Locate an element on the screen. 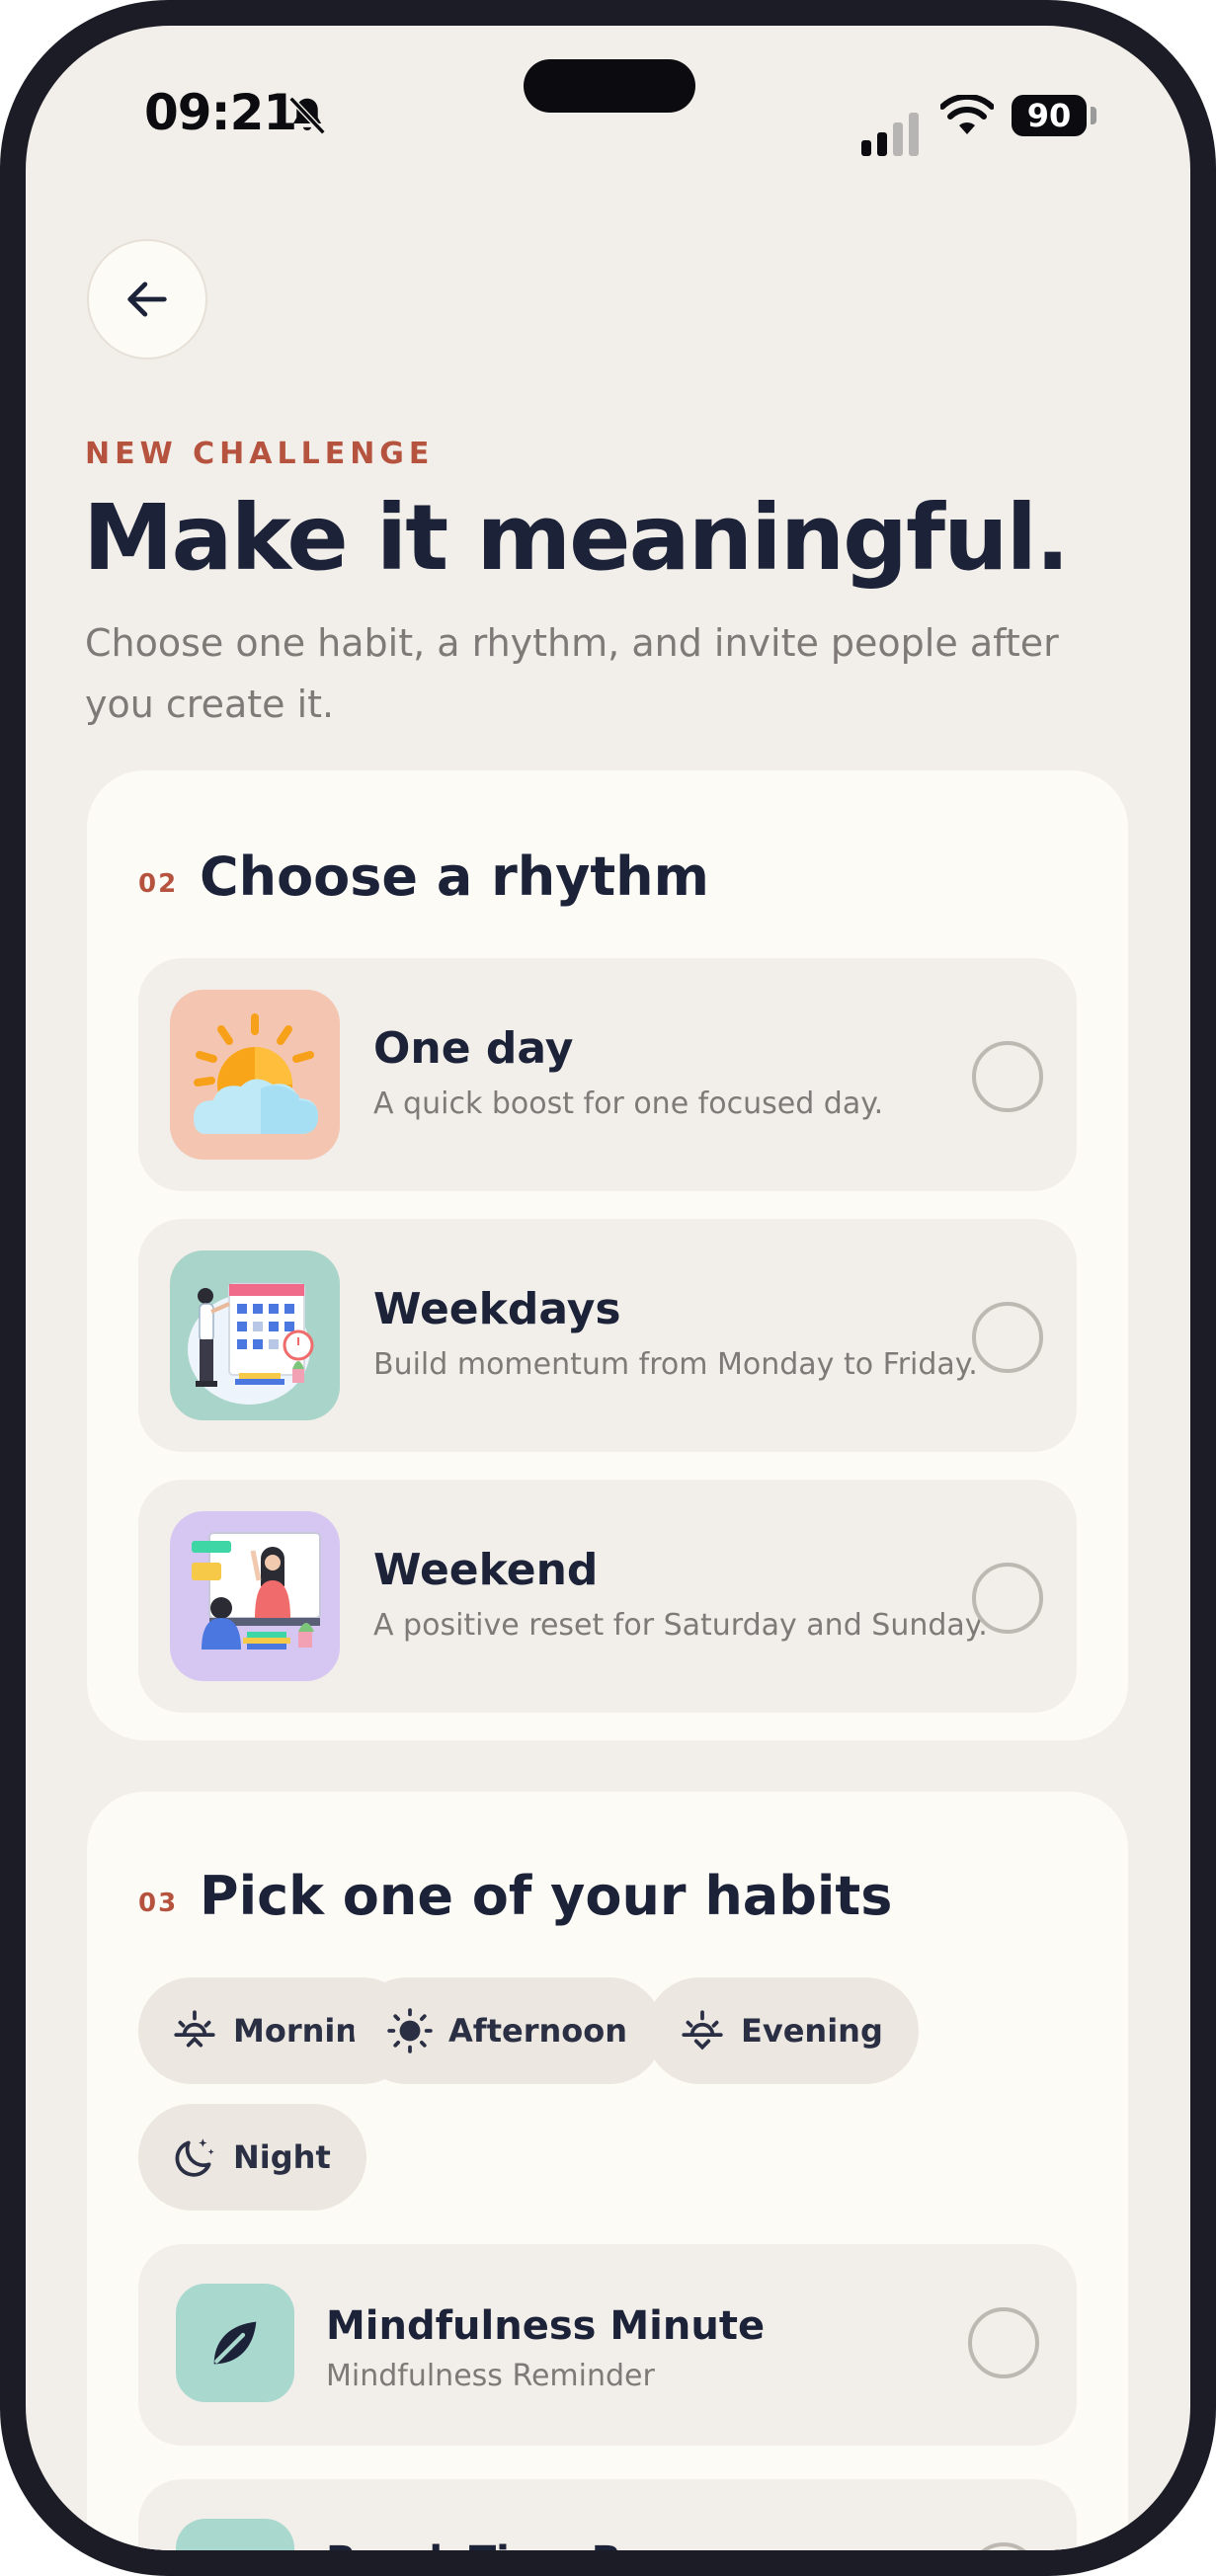 The image size is (1216, 2576). wifi-icon is located at coordinates (967, 114).